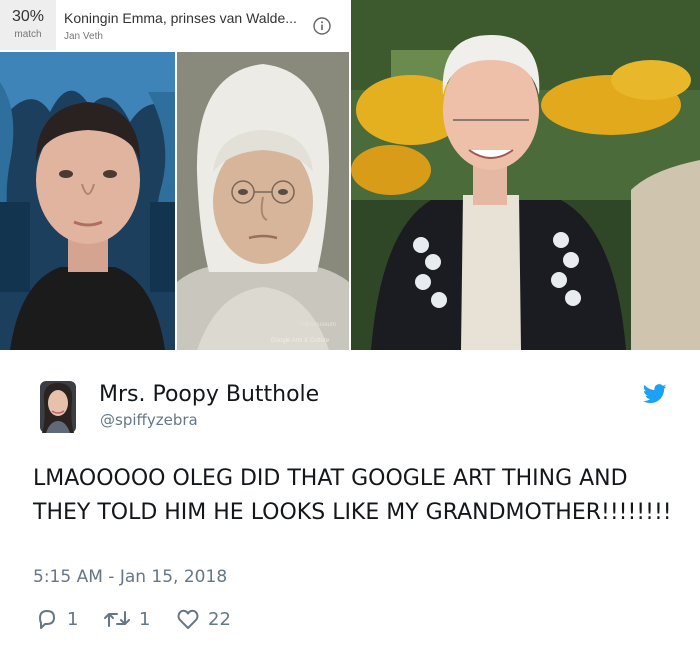 This screenshot has height=662, width=700. I want to click on artwork-artist: Jan Veth, so click(83, 36).